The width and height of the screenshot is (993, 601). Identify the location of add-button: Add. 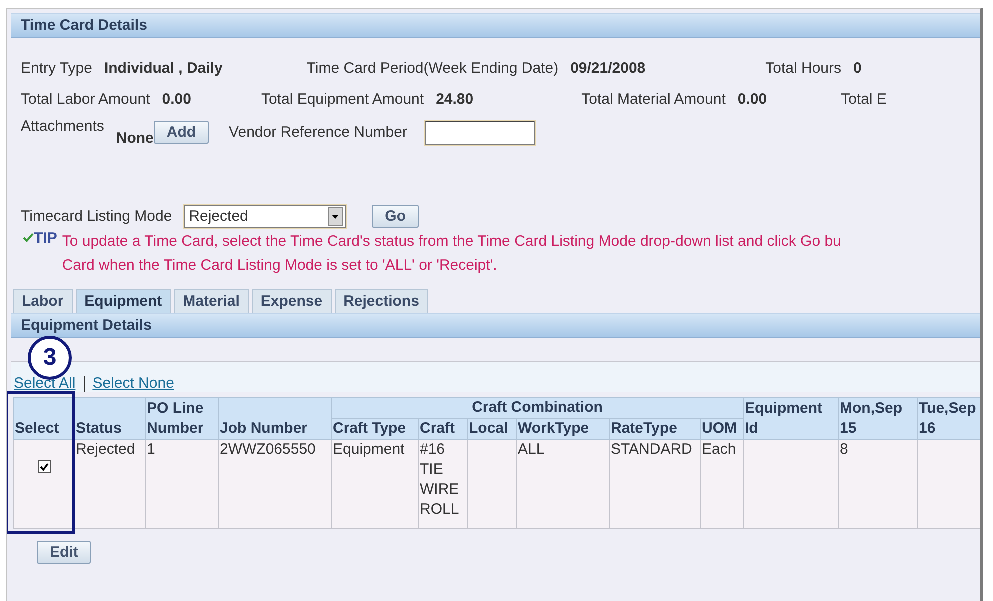
(182, 132).